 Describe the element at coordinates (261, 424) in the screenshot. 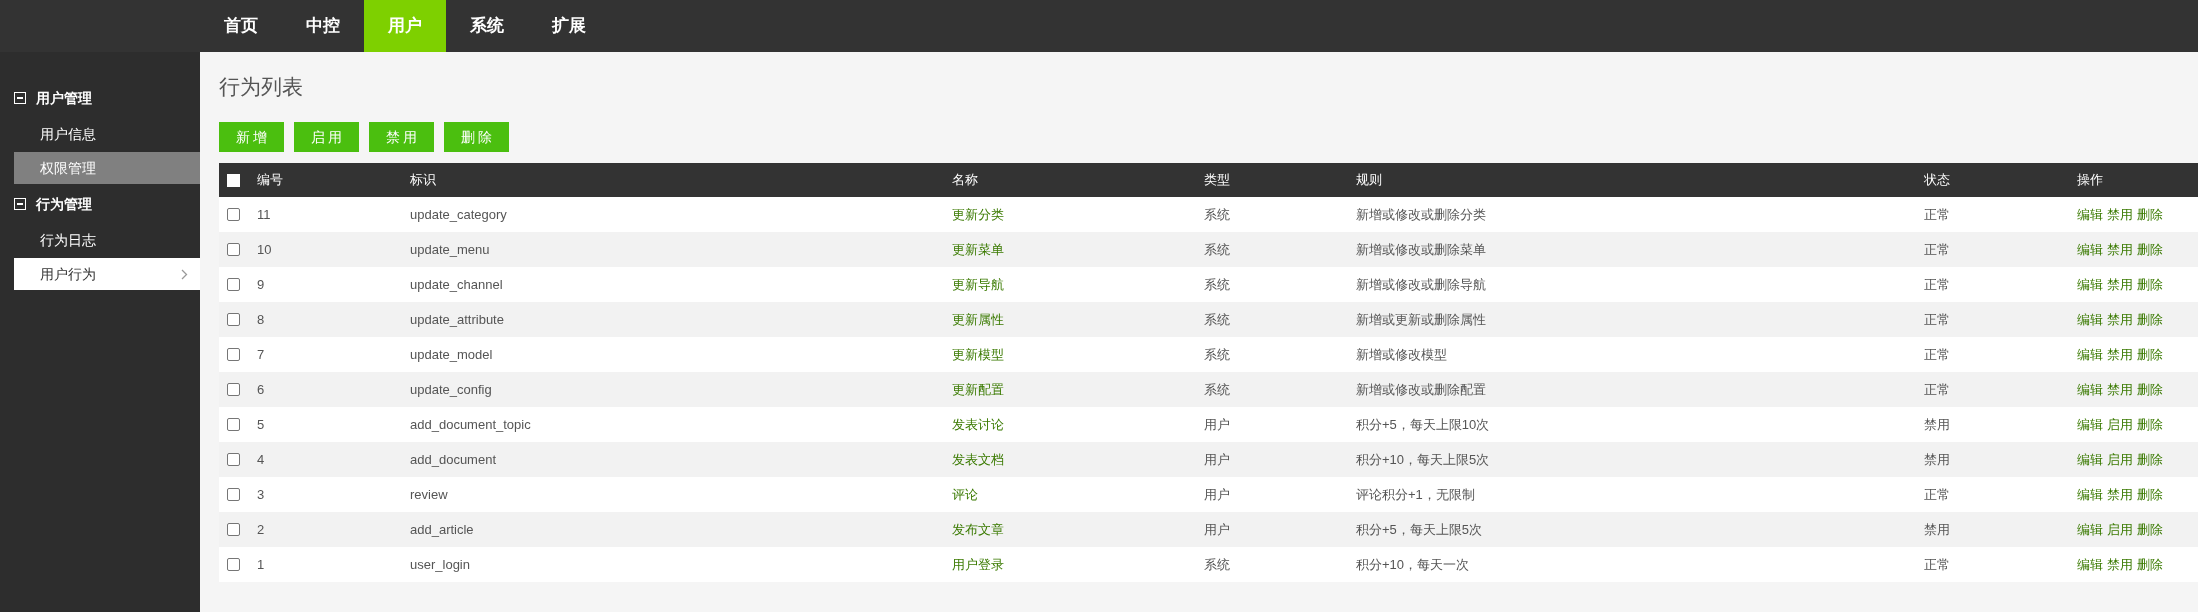

I see `table-cell-text: 5` at that location.